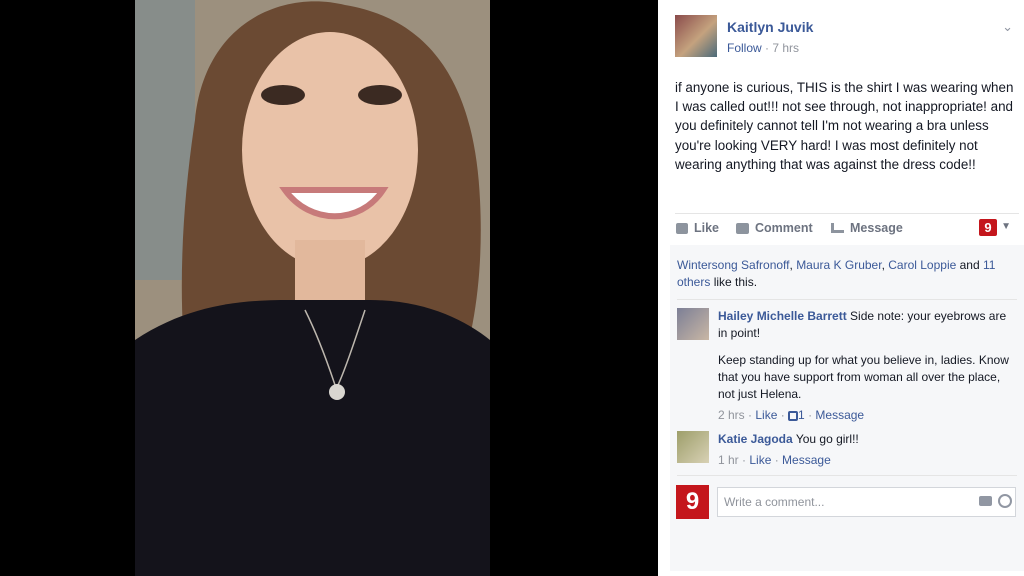 Image resolution: width=1024 pixels, height=576 pixels. I want to click on post-header: Kaitlyn Juvik Follow · 7 hrs ⌄, so click(845, 37).